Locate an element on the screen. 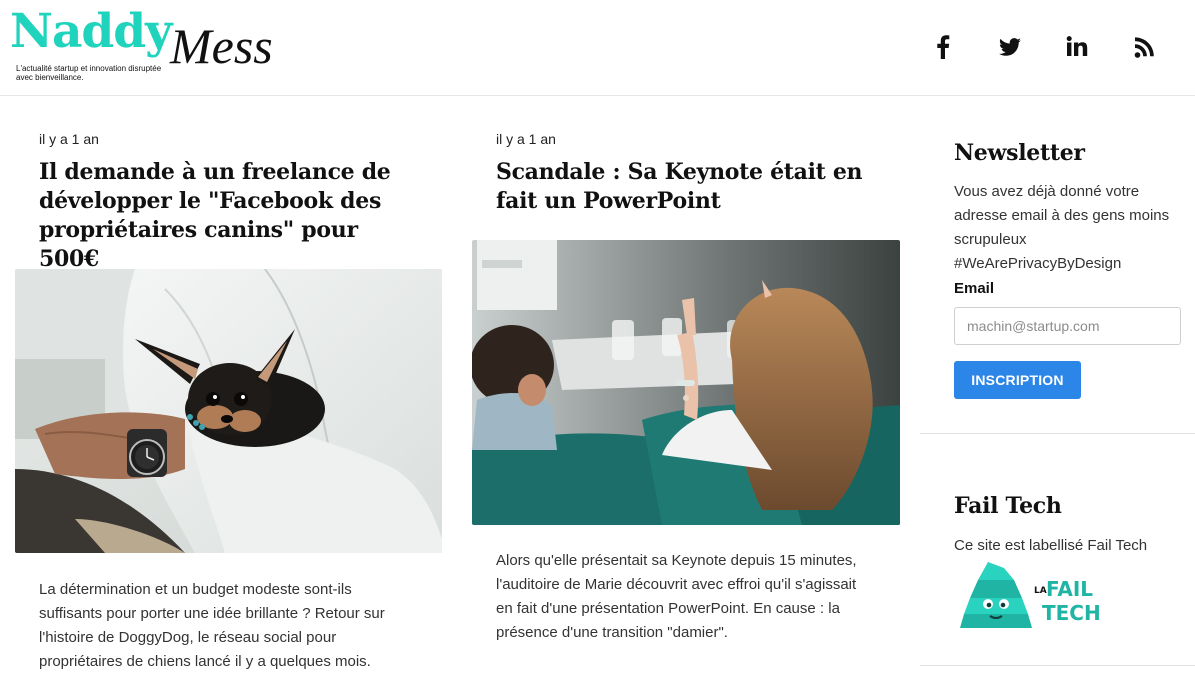  logo-mess: Mess is located at coordinates (221, 46).